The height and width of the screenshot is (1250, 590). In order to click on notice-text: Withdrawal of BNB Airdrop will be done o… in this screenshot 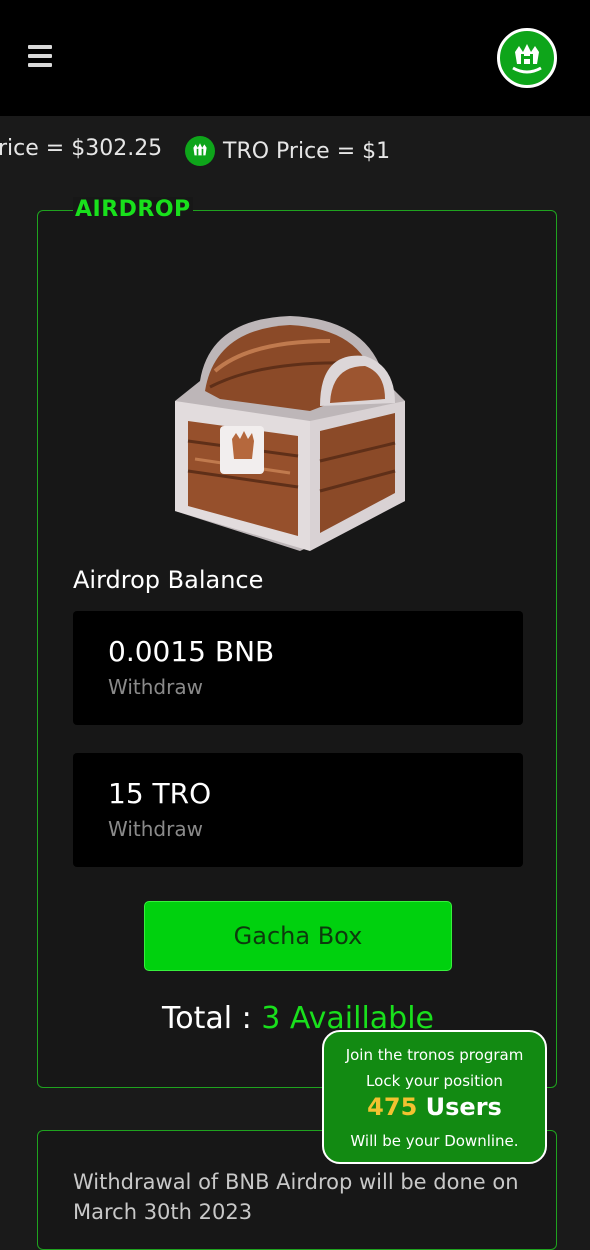, I will do `click(296, 1197)`.